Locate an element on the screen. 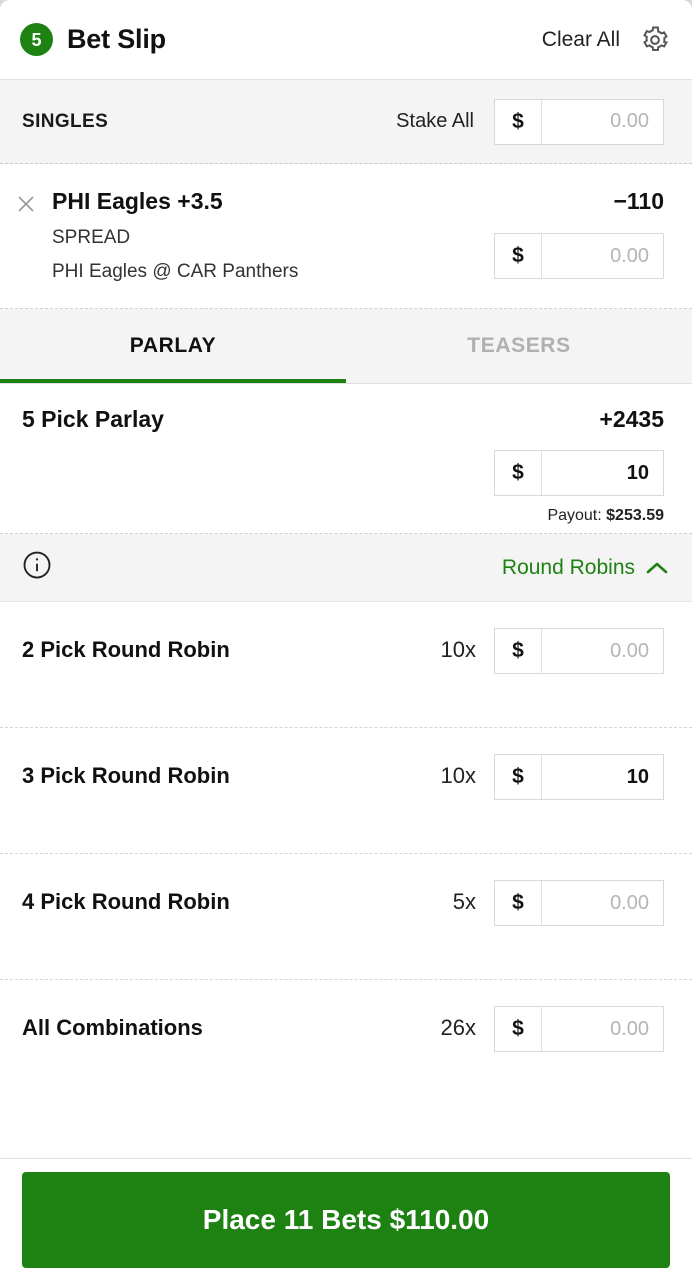 The image size is (692, 1280). round-robins-toggle: Round Robins is located at coordinates (585, 568).